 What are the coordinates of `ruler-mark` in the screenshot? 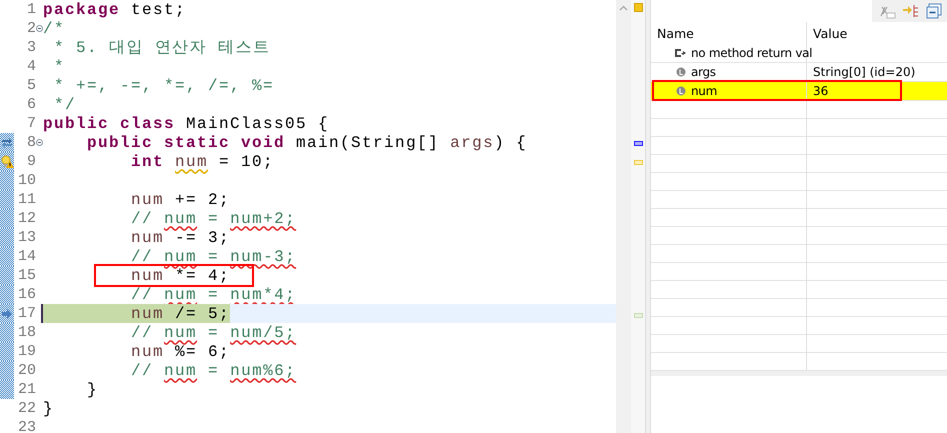 It's located at (638, 143).